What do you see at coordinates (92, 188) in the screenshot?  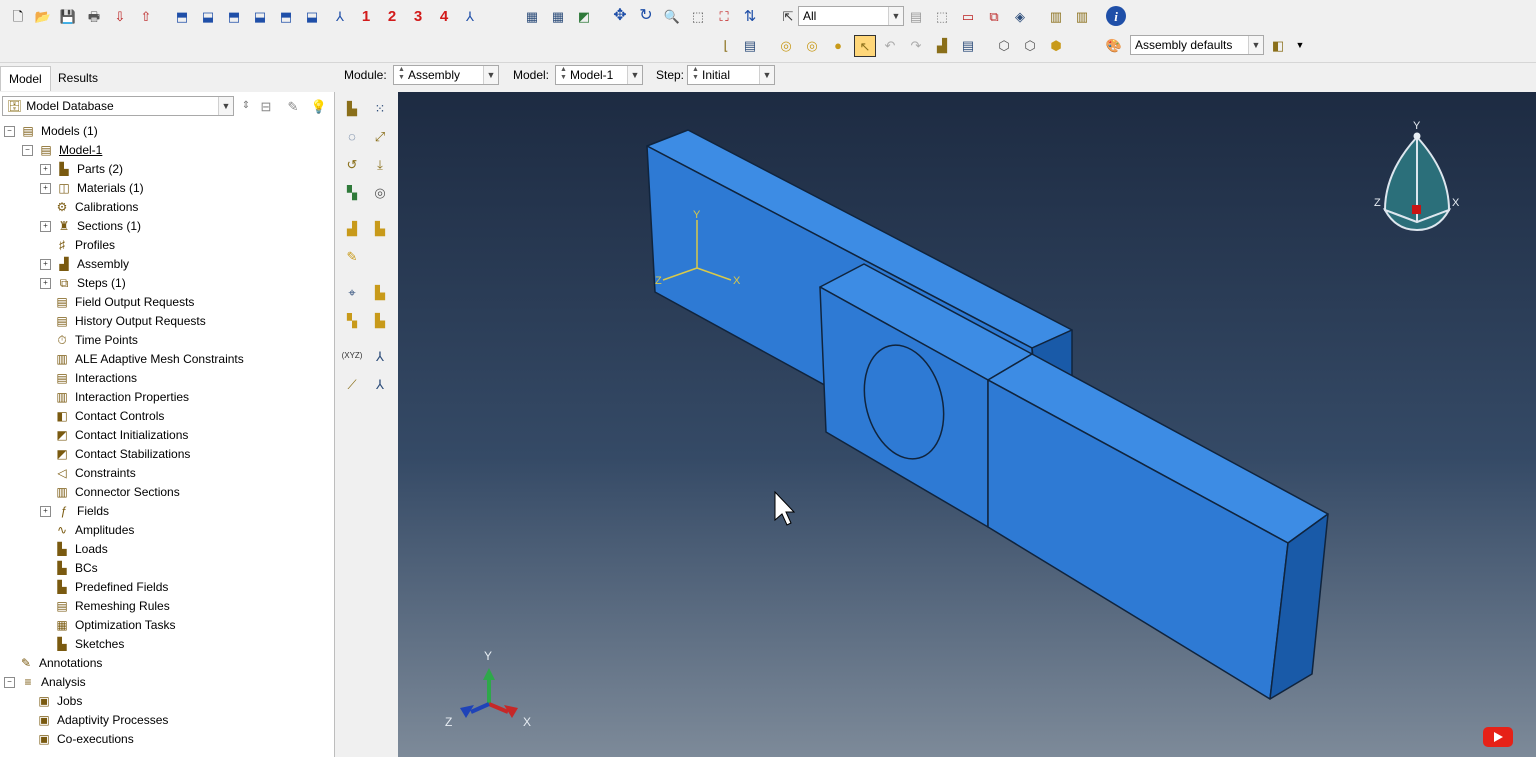 I see `tree-item: + ◫ Materials (1)` at bounding box center [92, 188].